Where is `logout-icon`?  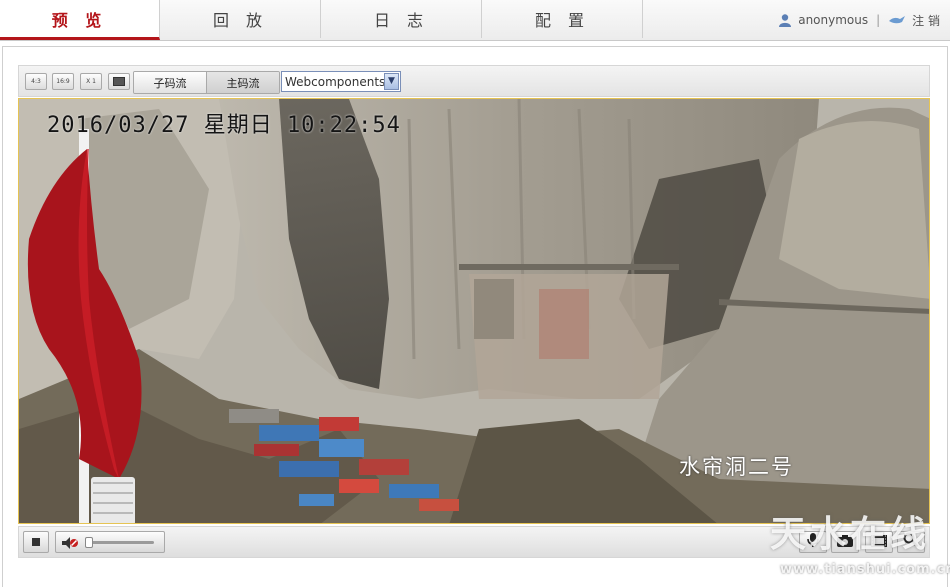
logout-icon is located at coordinates (897, 20).